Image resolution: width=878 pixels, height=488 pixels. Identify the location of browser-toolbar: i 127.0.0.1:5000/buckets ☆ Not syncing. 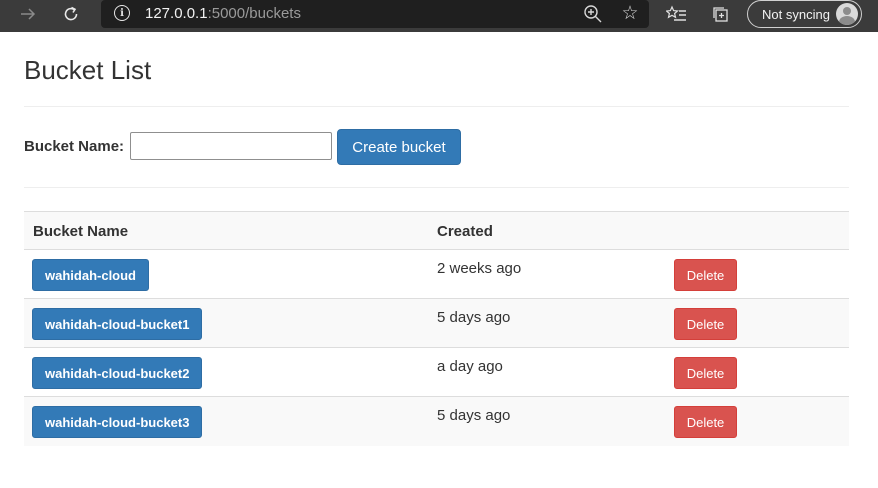
(439, 16).